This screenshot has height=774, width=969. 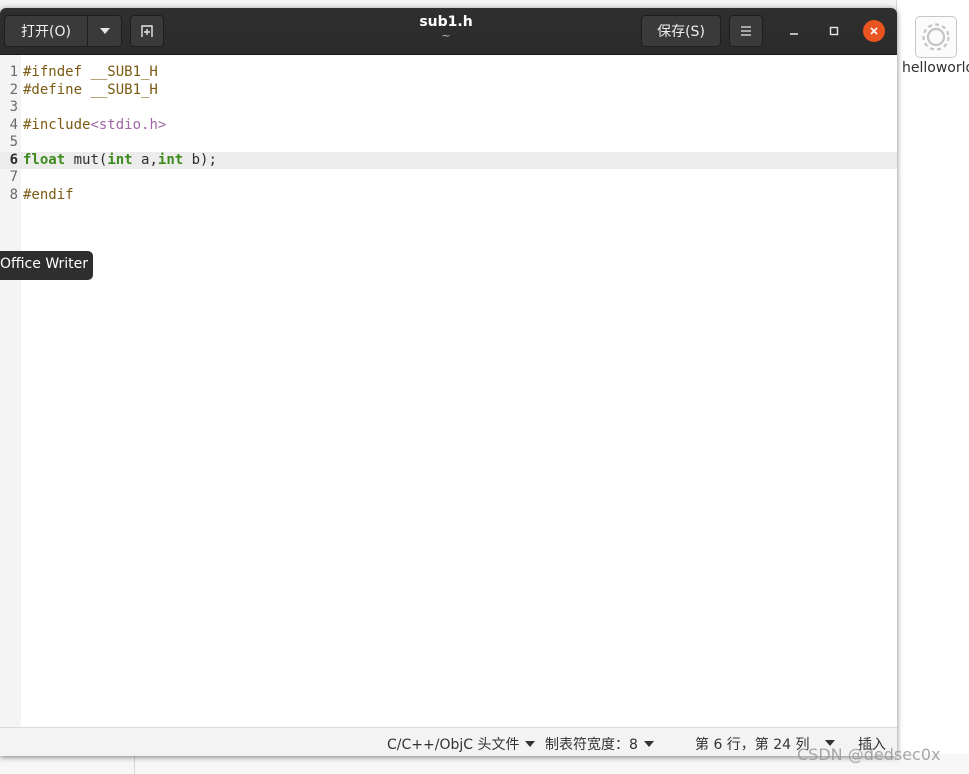 I want to click on desktop-file-helloworld: helloworld, so click(x=934, y=49).